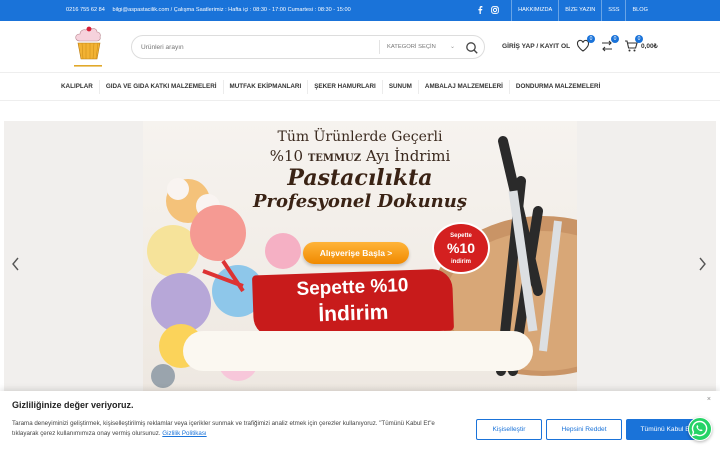  I want to click on promo-splash: Sepette %10 İndirim, so click(353, 303).